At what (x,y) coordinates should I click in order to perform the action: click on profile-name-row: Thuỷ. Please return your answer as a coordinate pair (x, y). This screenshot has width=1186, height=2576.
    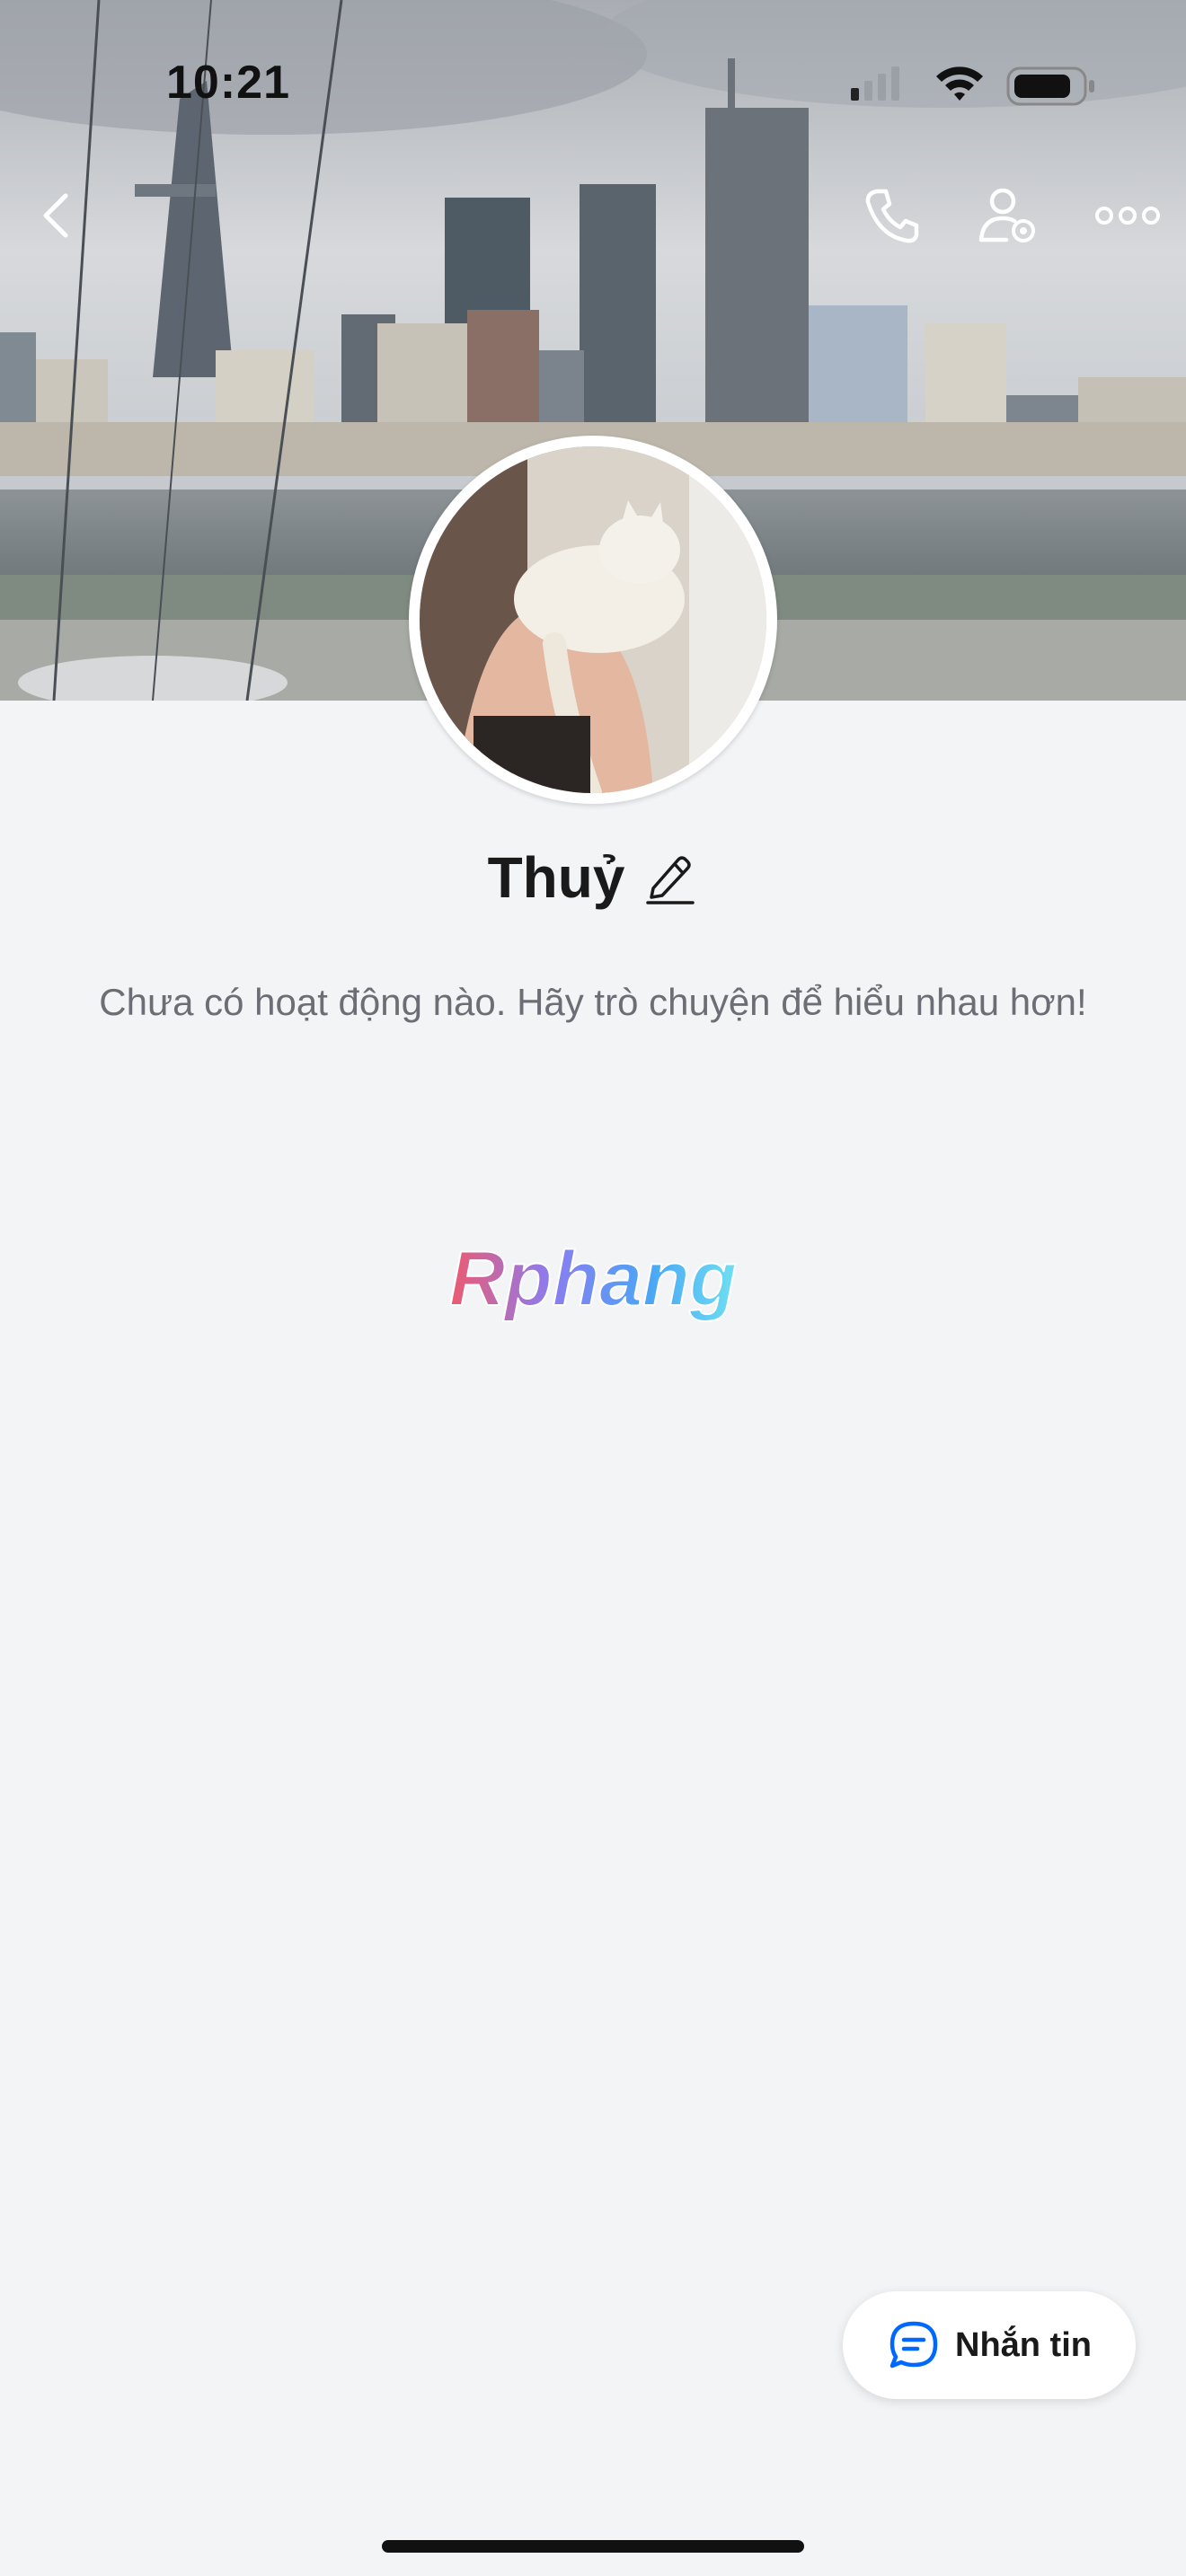
    Looking at the image, I should click on (593, 877).